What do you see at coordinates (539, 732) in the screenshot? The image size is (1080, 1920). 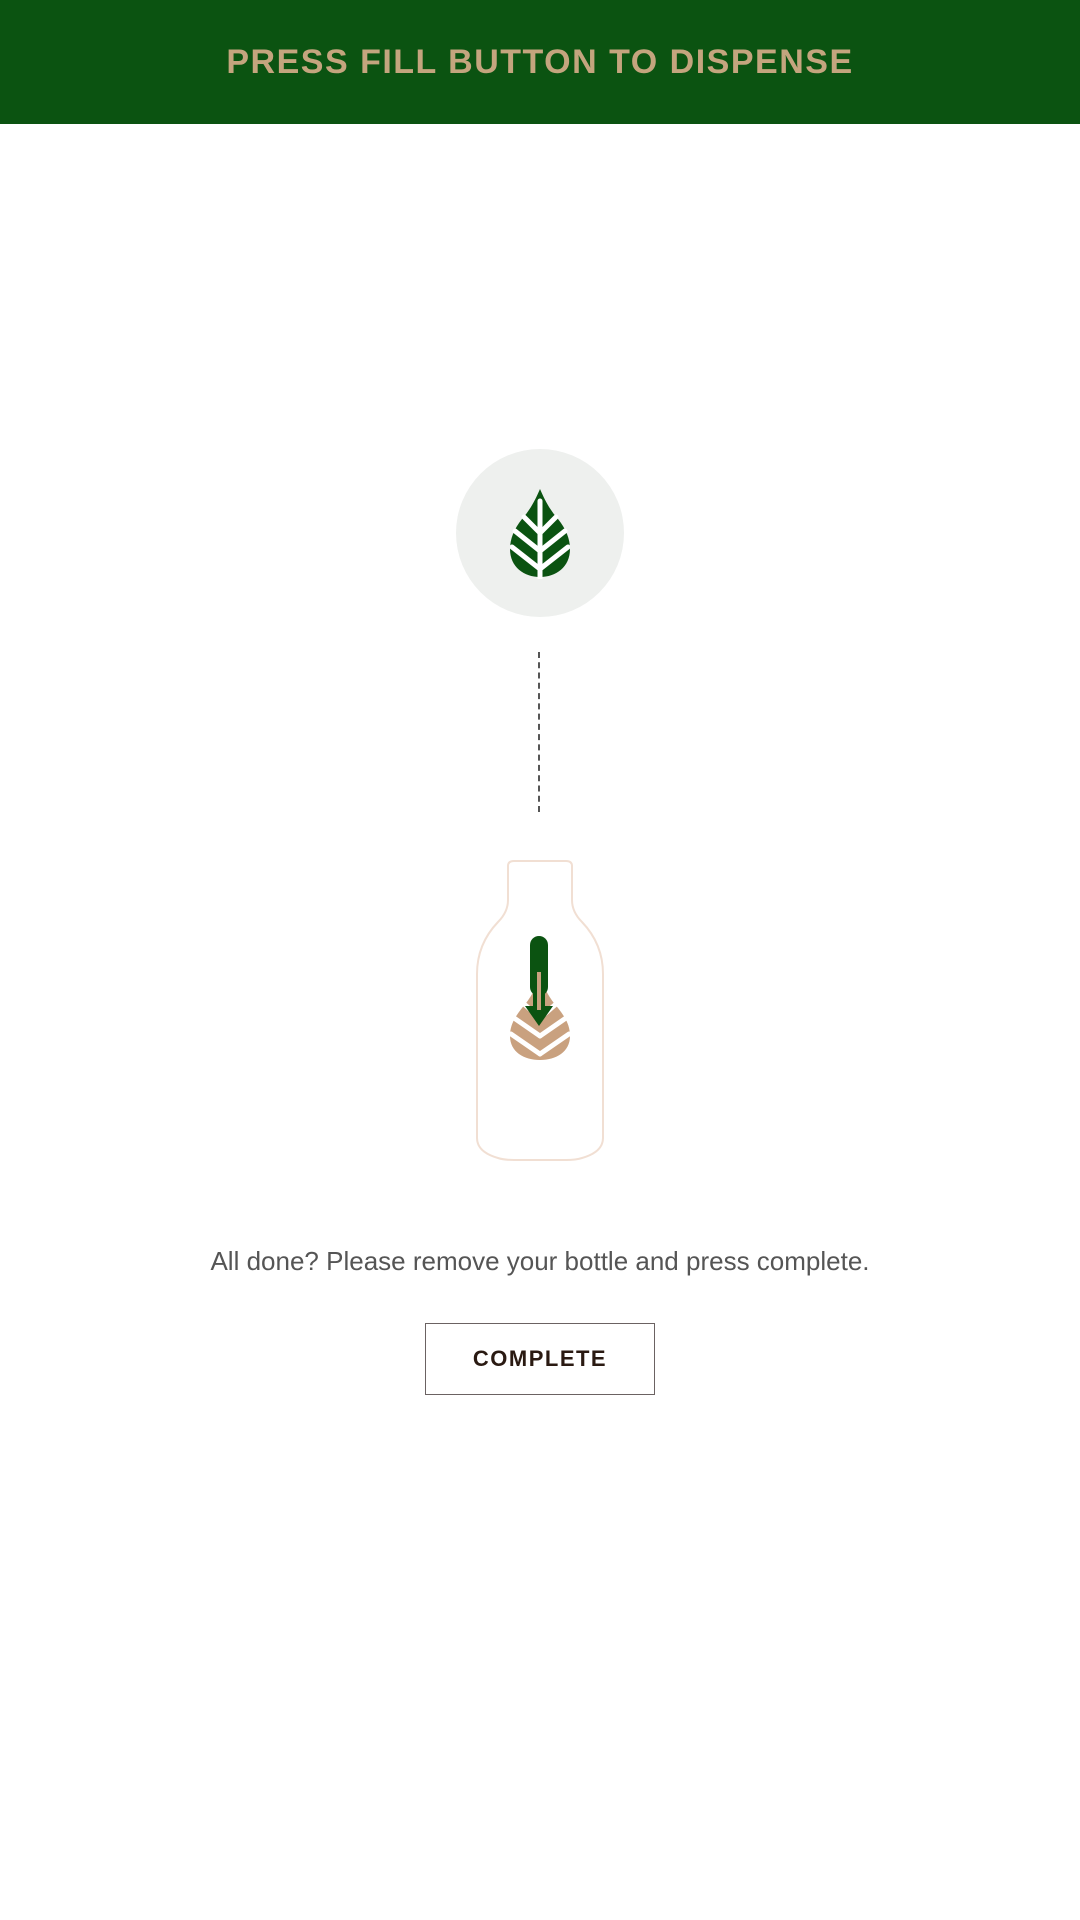 I see `dispense-path-line` at bounding box center [539, 732].